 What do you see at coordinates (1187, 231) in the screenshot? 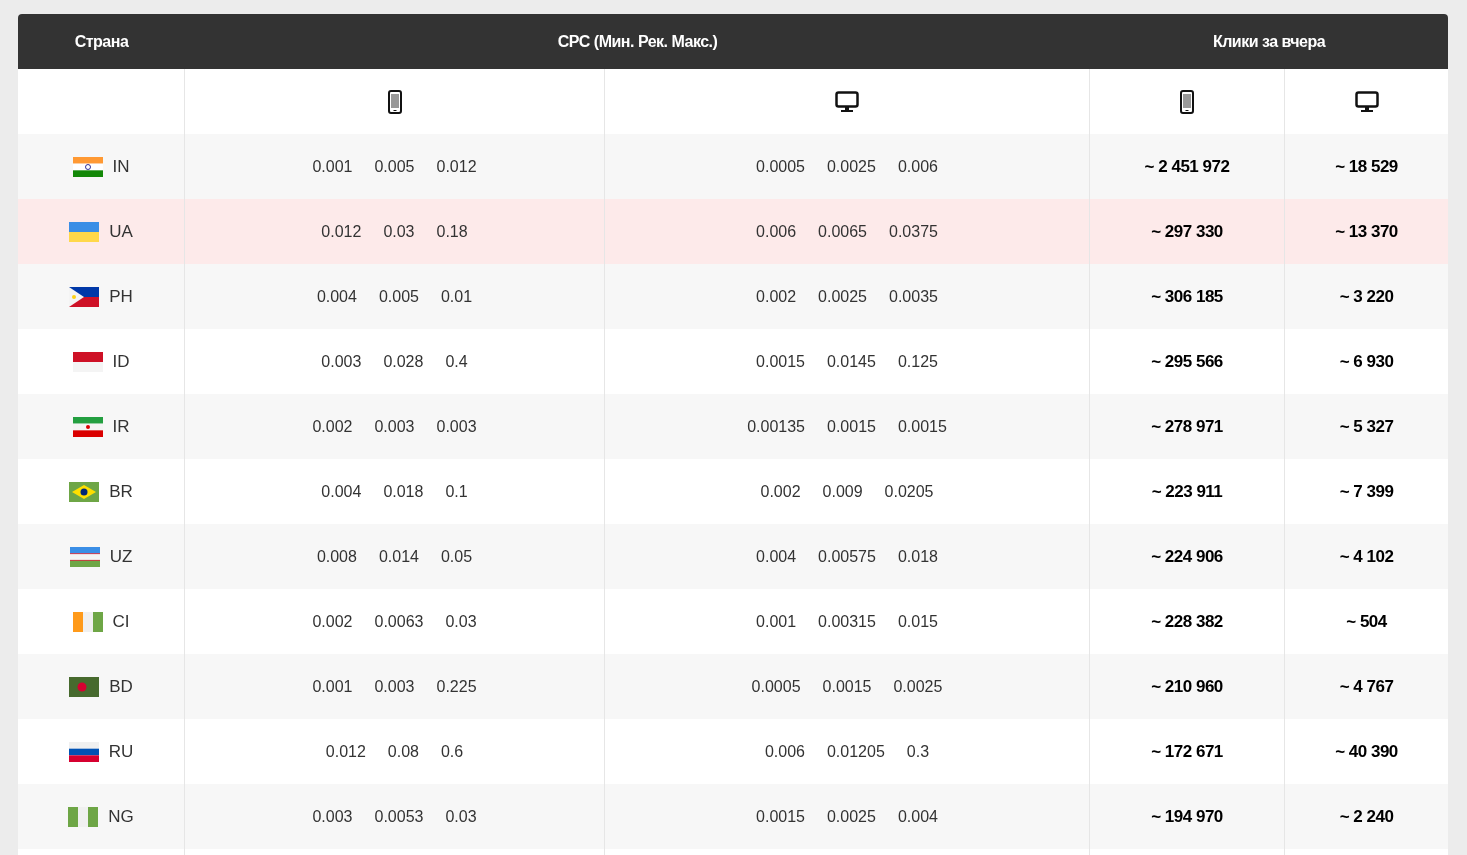
I see `clicks-value: ~ 297 330` at bounding box center [1187, 231].